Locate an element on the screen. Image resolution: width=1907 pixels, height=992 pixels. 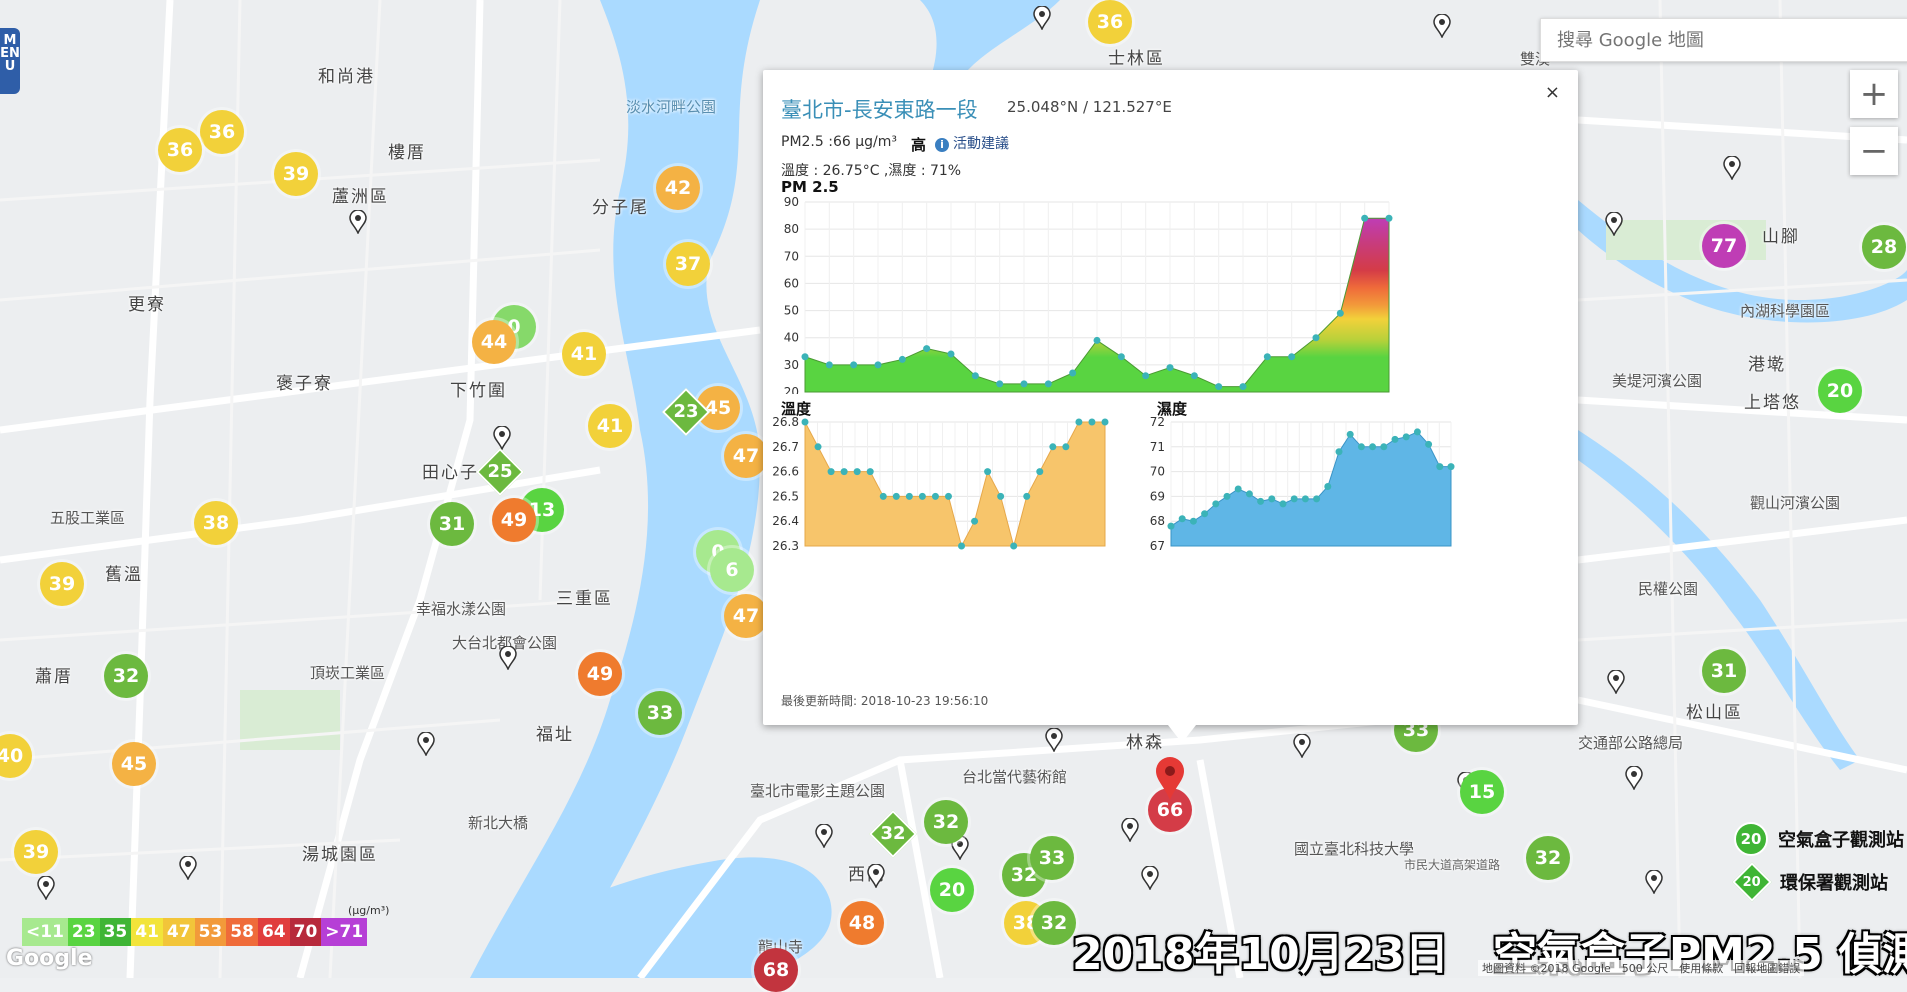
zoom-out-button: − is located at coordinates (1874, 151).